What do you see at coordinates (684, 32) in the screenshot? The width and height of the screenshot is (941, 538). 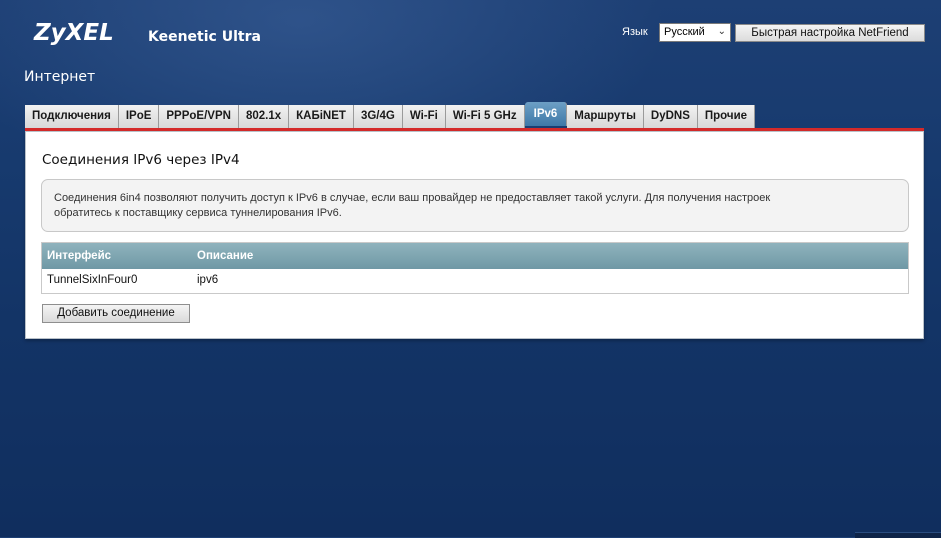 I see `language-value: Русский` at bounding box center [684, 32].